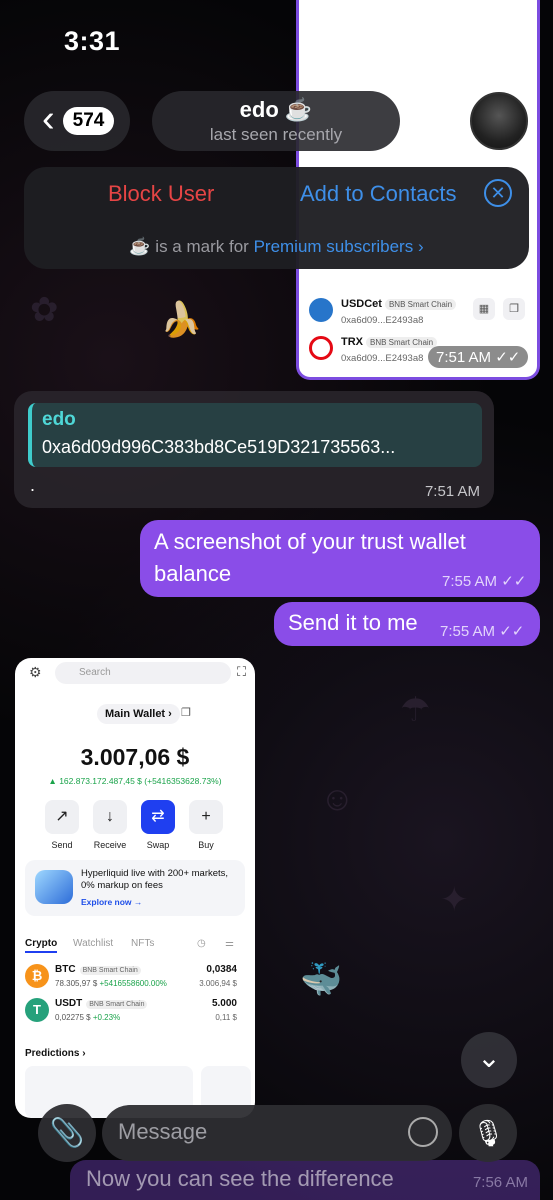  I want to click on sent-message: Now you can see the difference 7:56 AM, so click(305, 1180).